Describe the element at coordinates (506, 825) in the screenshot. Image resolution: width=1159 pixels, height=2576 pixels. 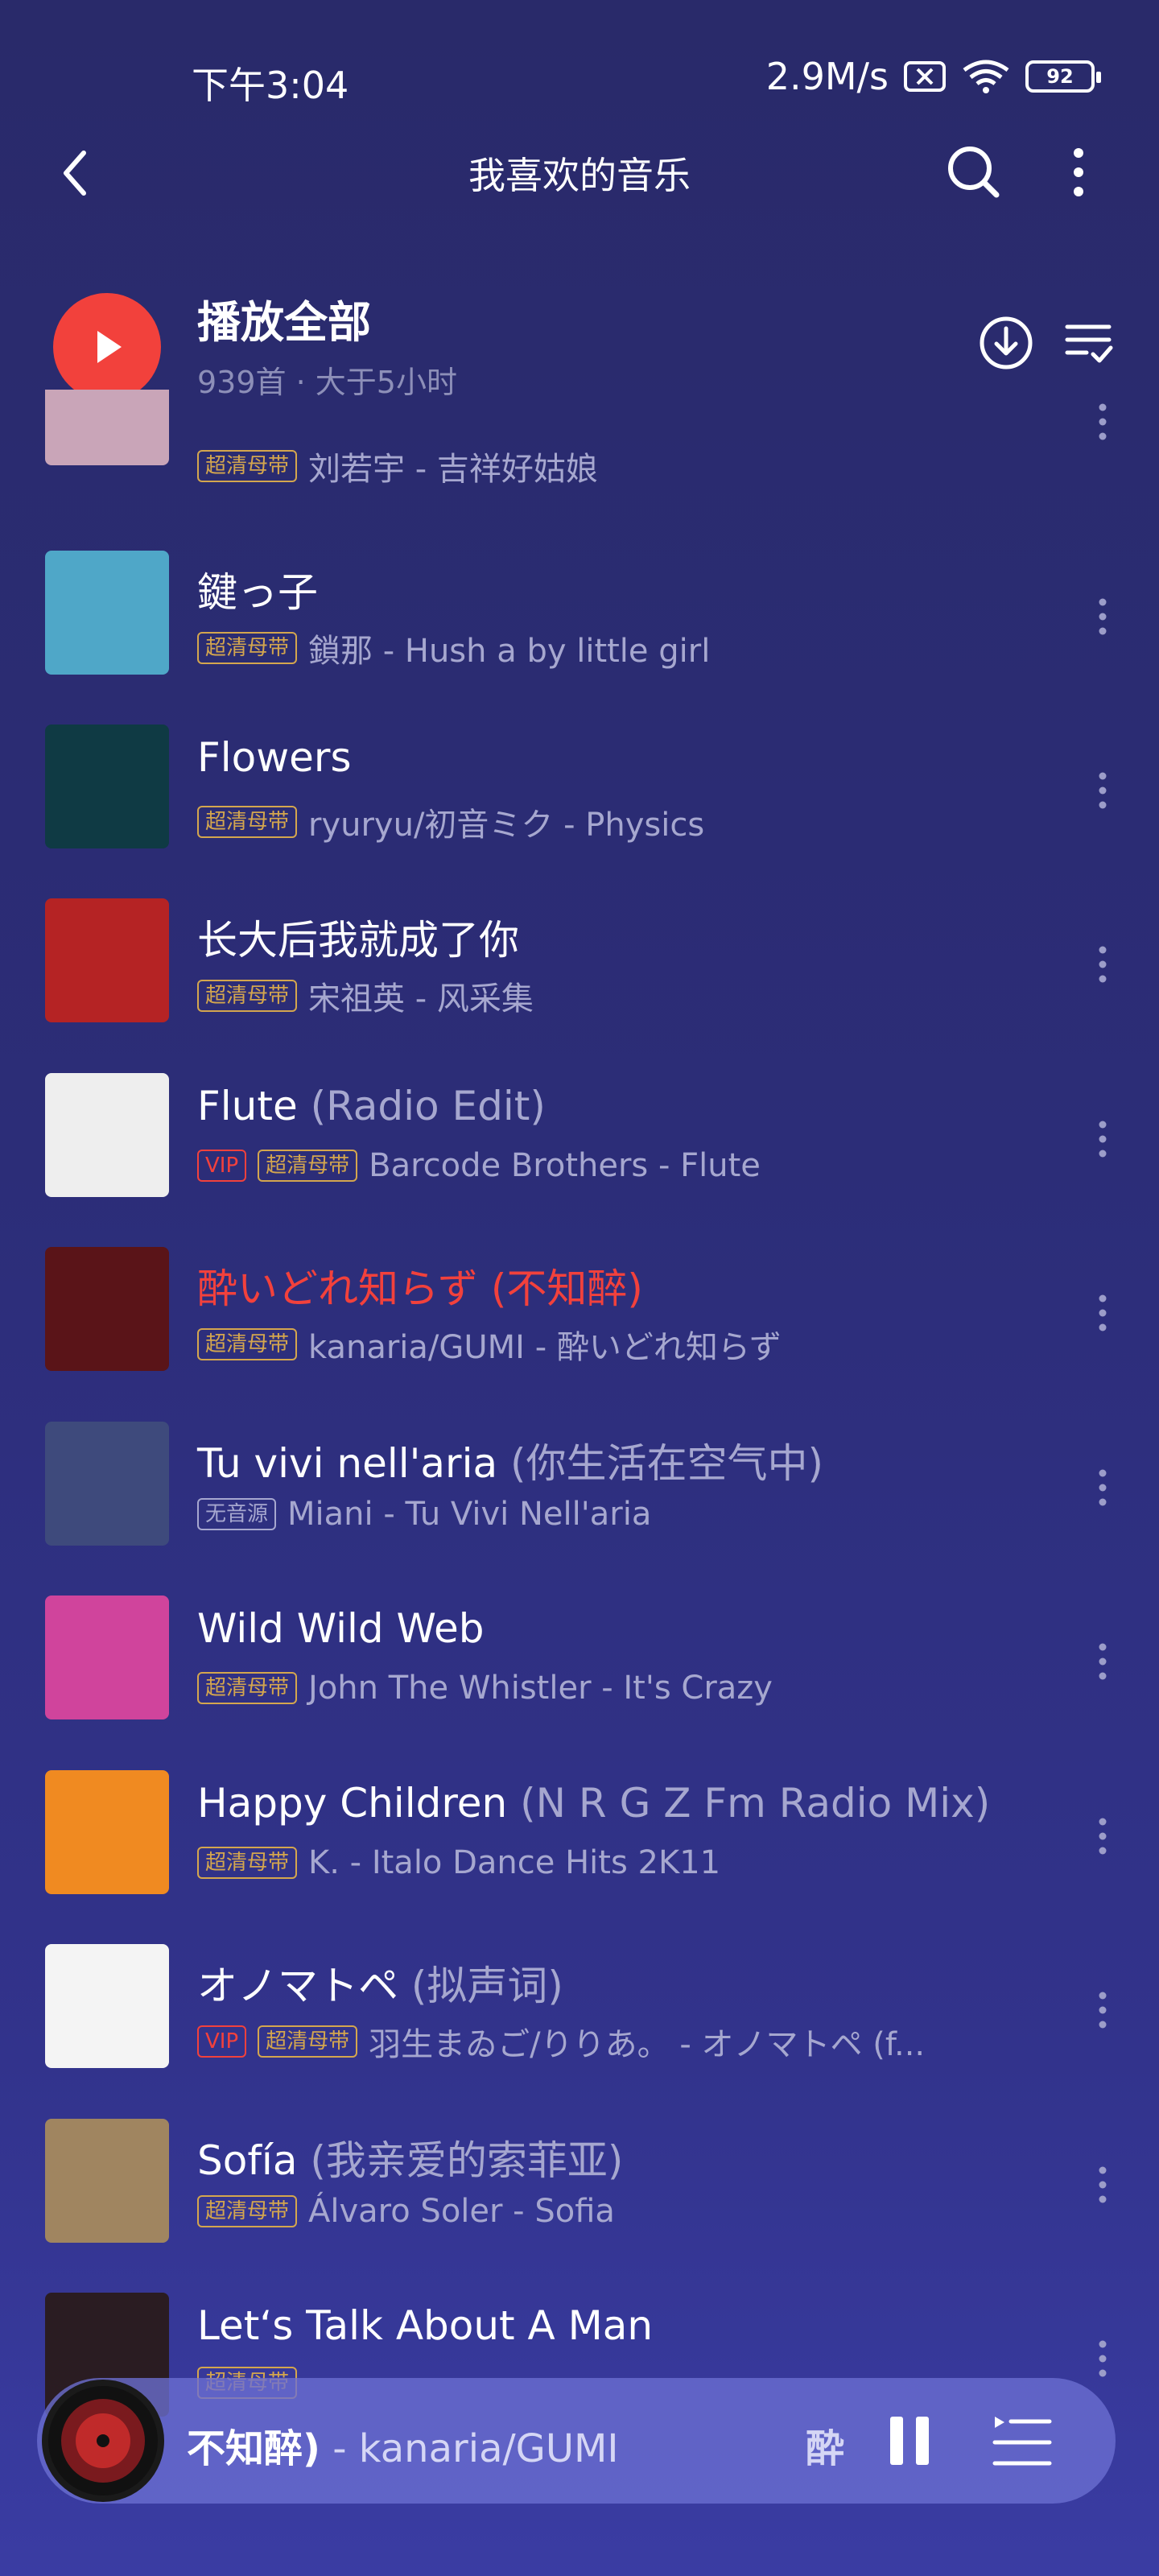
I see `song-artist-album: ryuryu/初音ミク - Physics` at that location.